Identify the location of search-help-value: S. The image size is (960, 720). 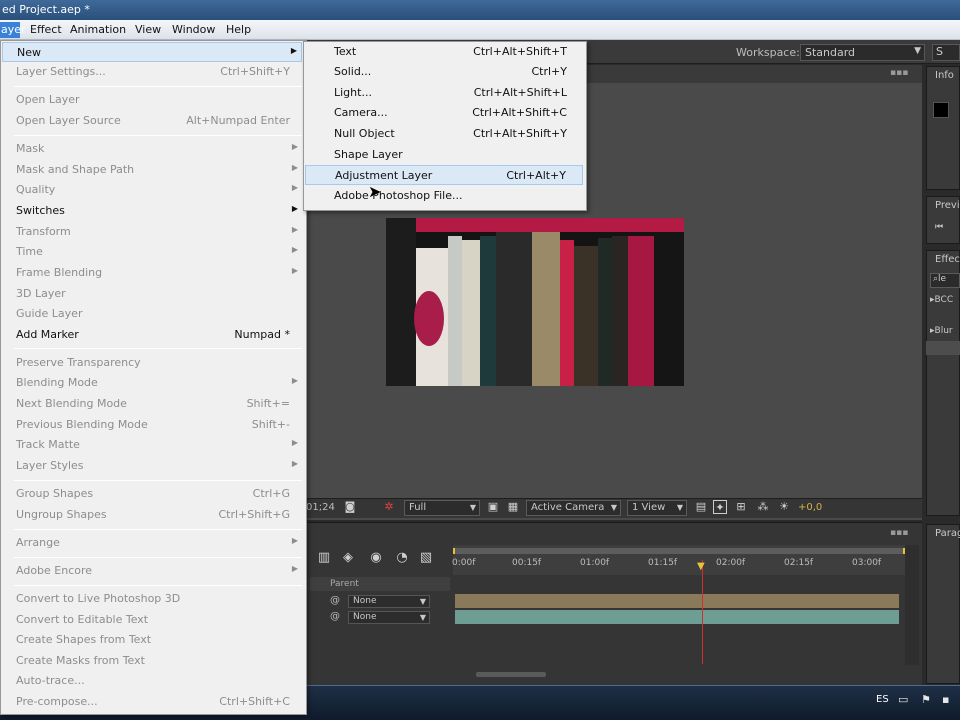
(939, 51).